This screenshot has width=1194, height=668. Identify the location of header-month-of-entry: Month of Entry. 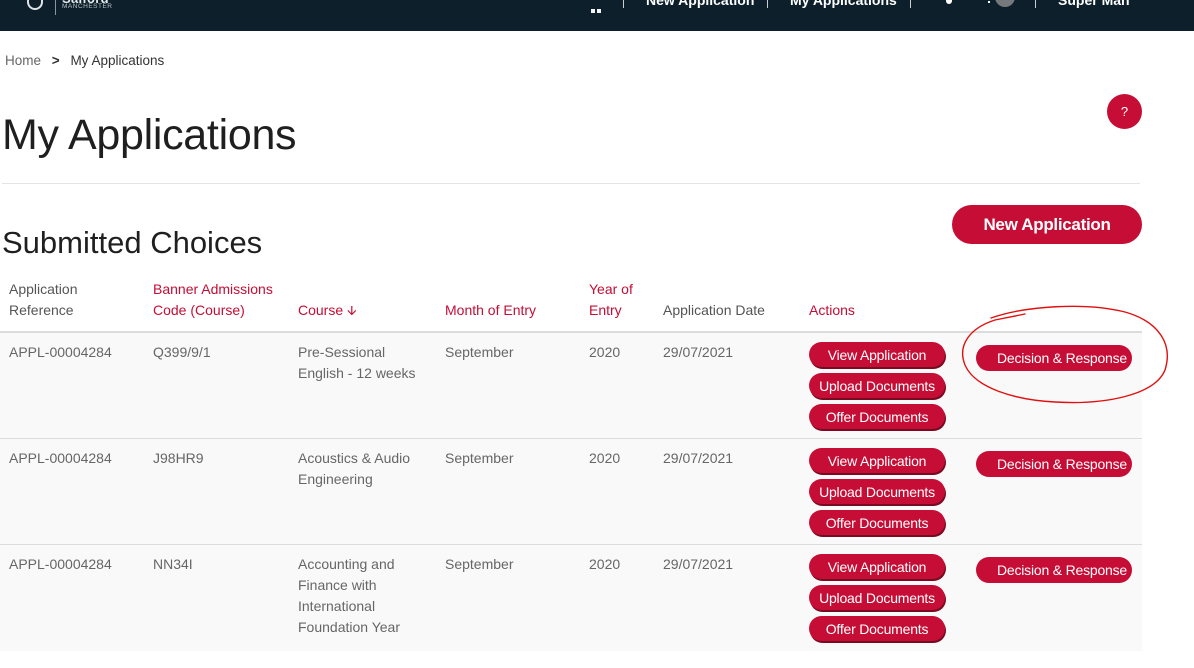
(490, 310).